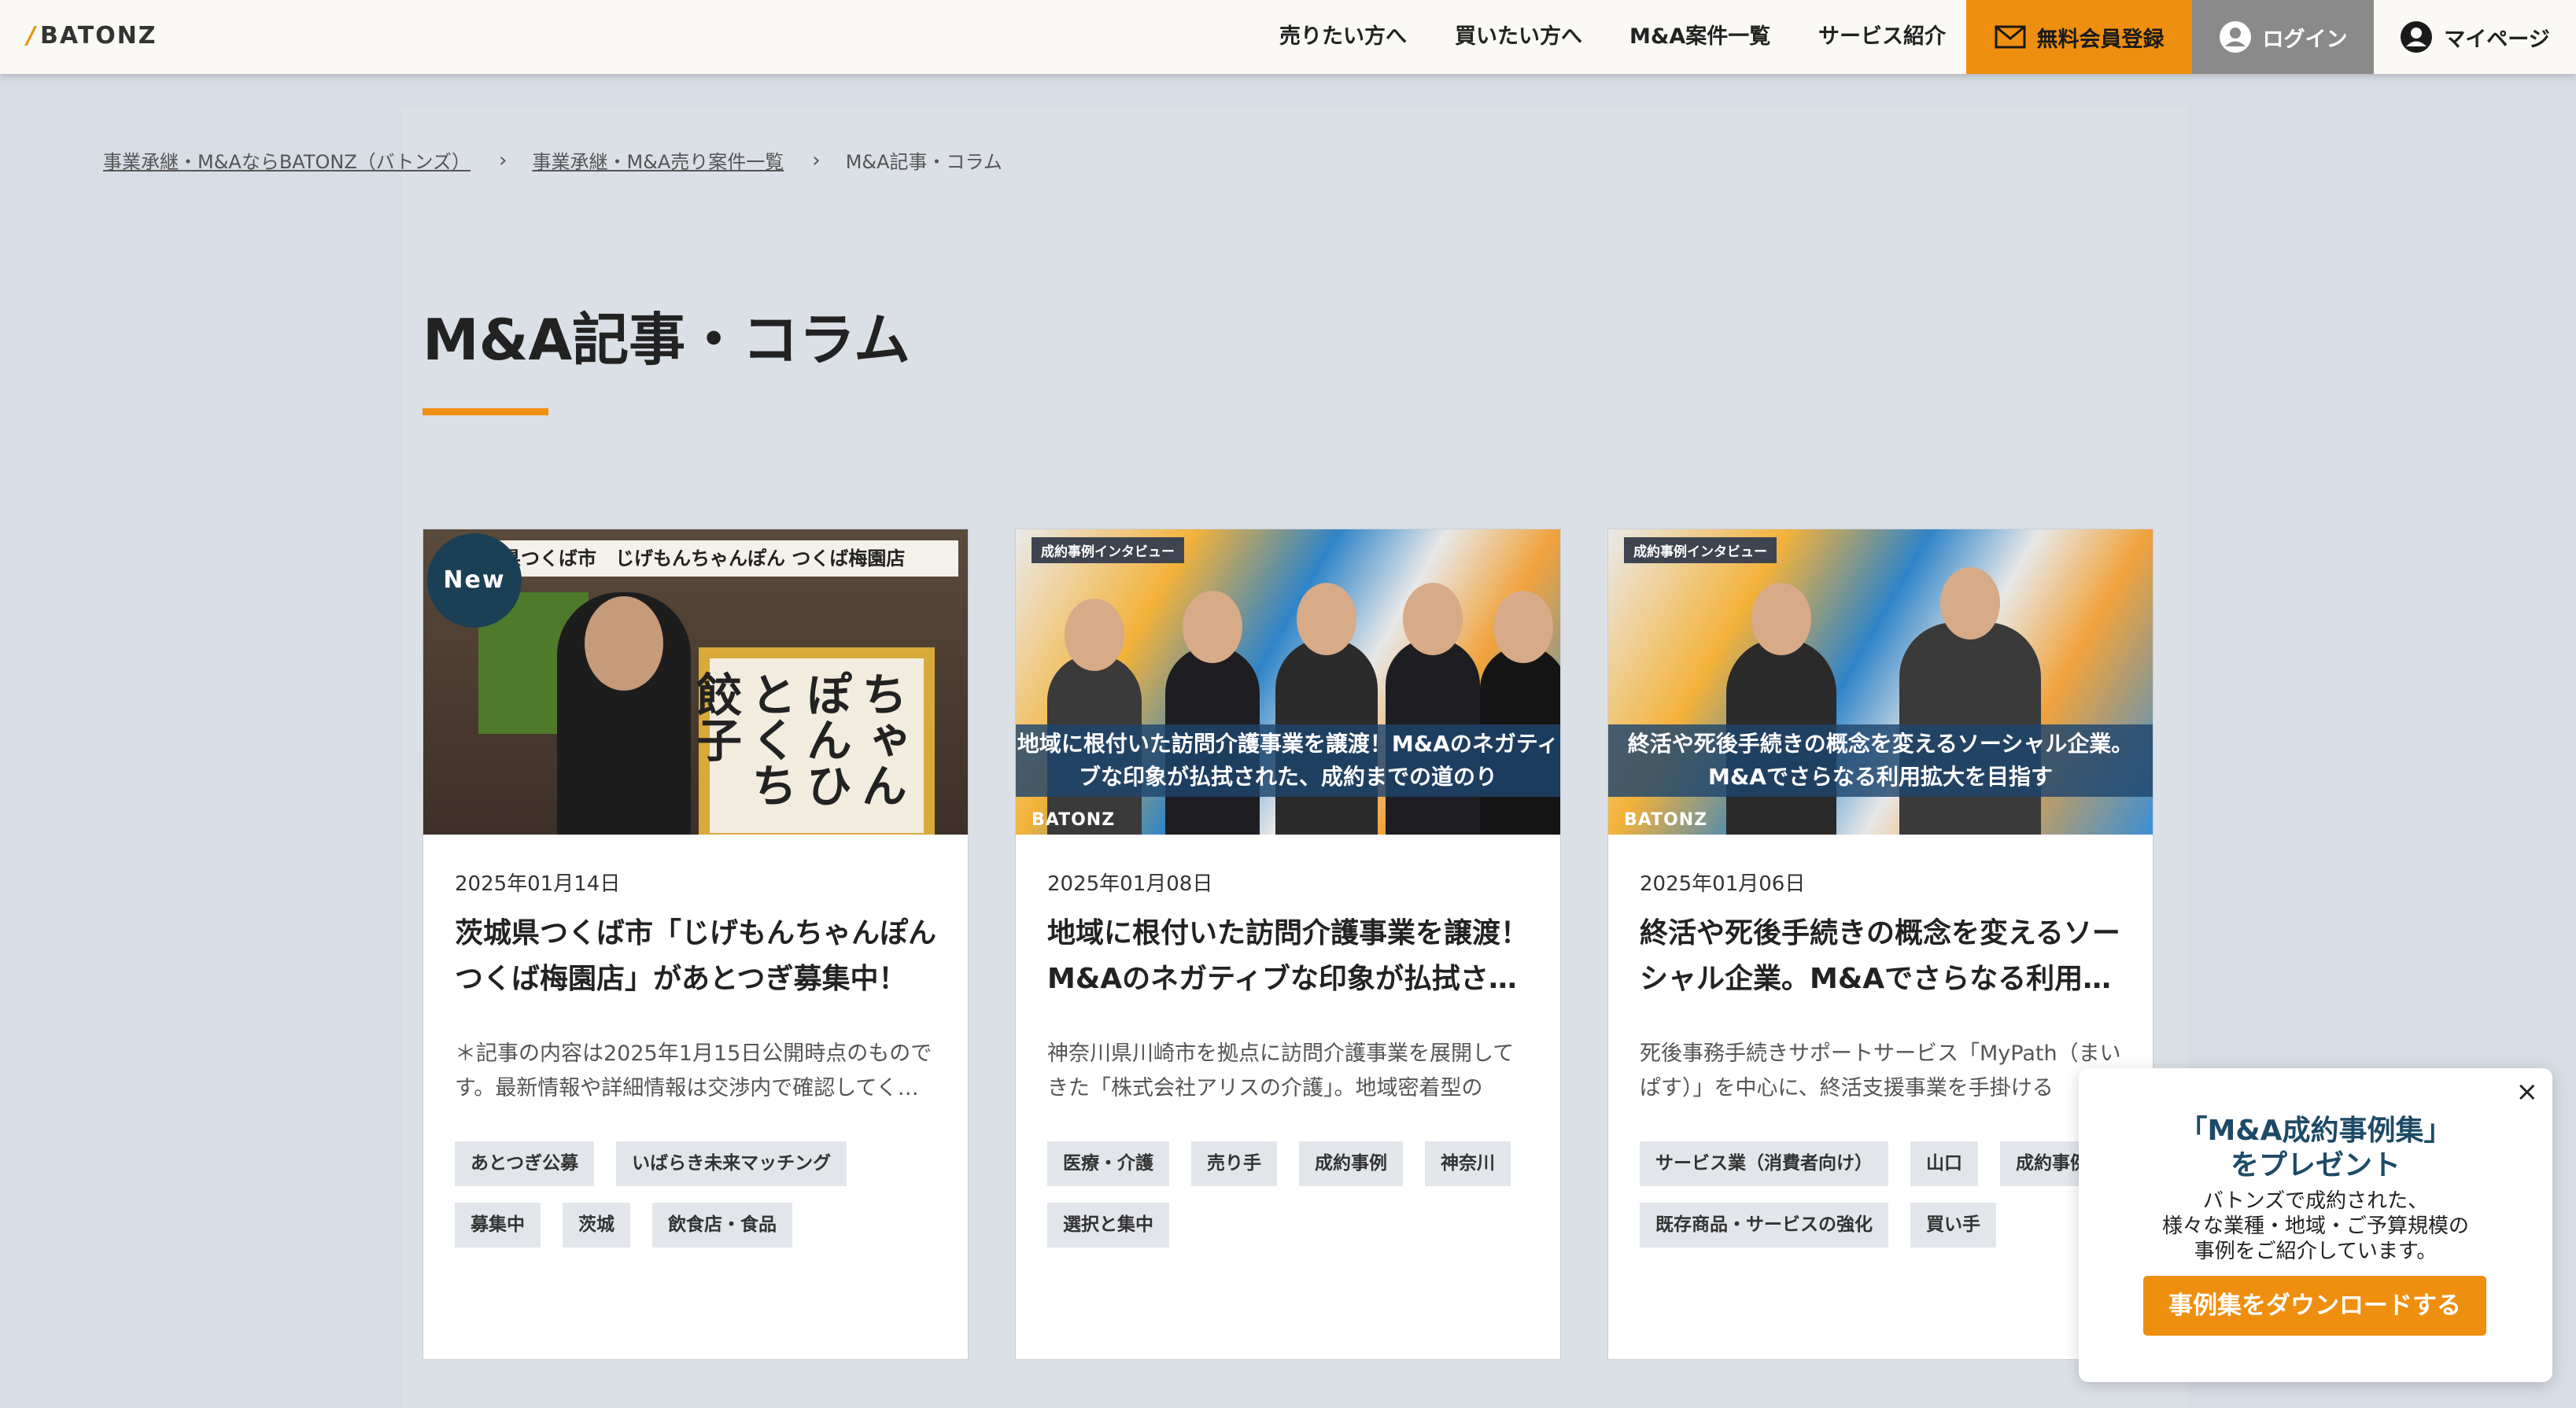 Image resolution: width=2576 pixels, height=1408 pixels. I want to click on tag: サービス業（消費者向け）, so click(1764, 1163).